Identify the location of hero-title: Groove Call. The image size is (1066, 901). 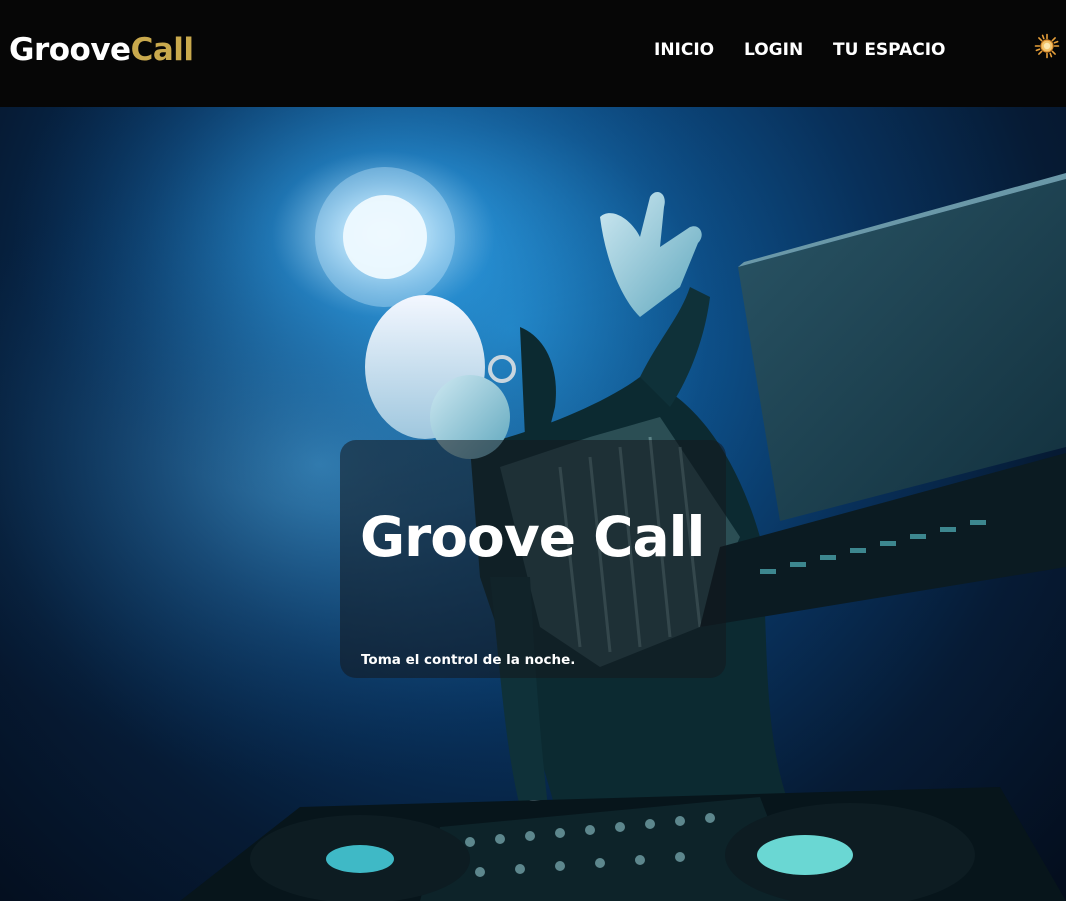
(532, 537).